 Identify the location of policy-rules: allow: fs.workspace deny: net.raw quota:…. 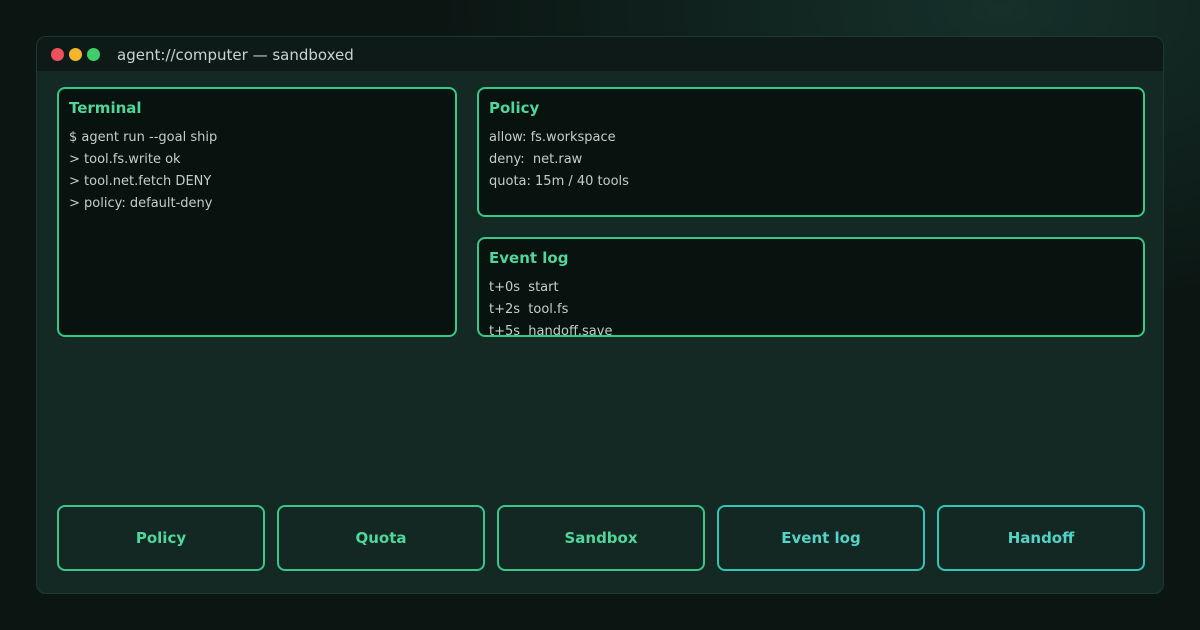
(559, 160).